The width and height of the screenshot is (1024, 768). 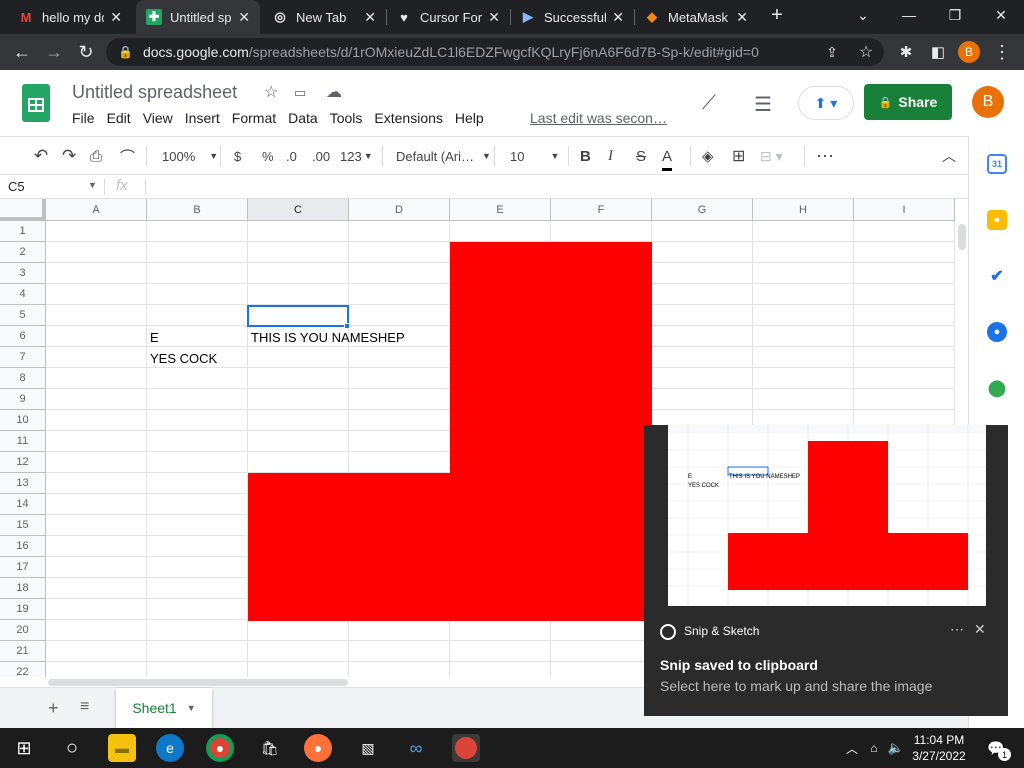 I want to click on bookmark-star-icon: ☆, so click(x=866, y=52).